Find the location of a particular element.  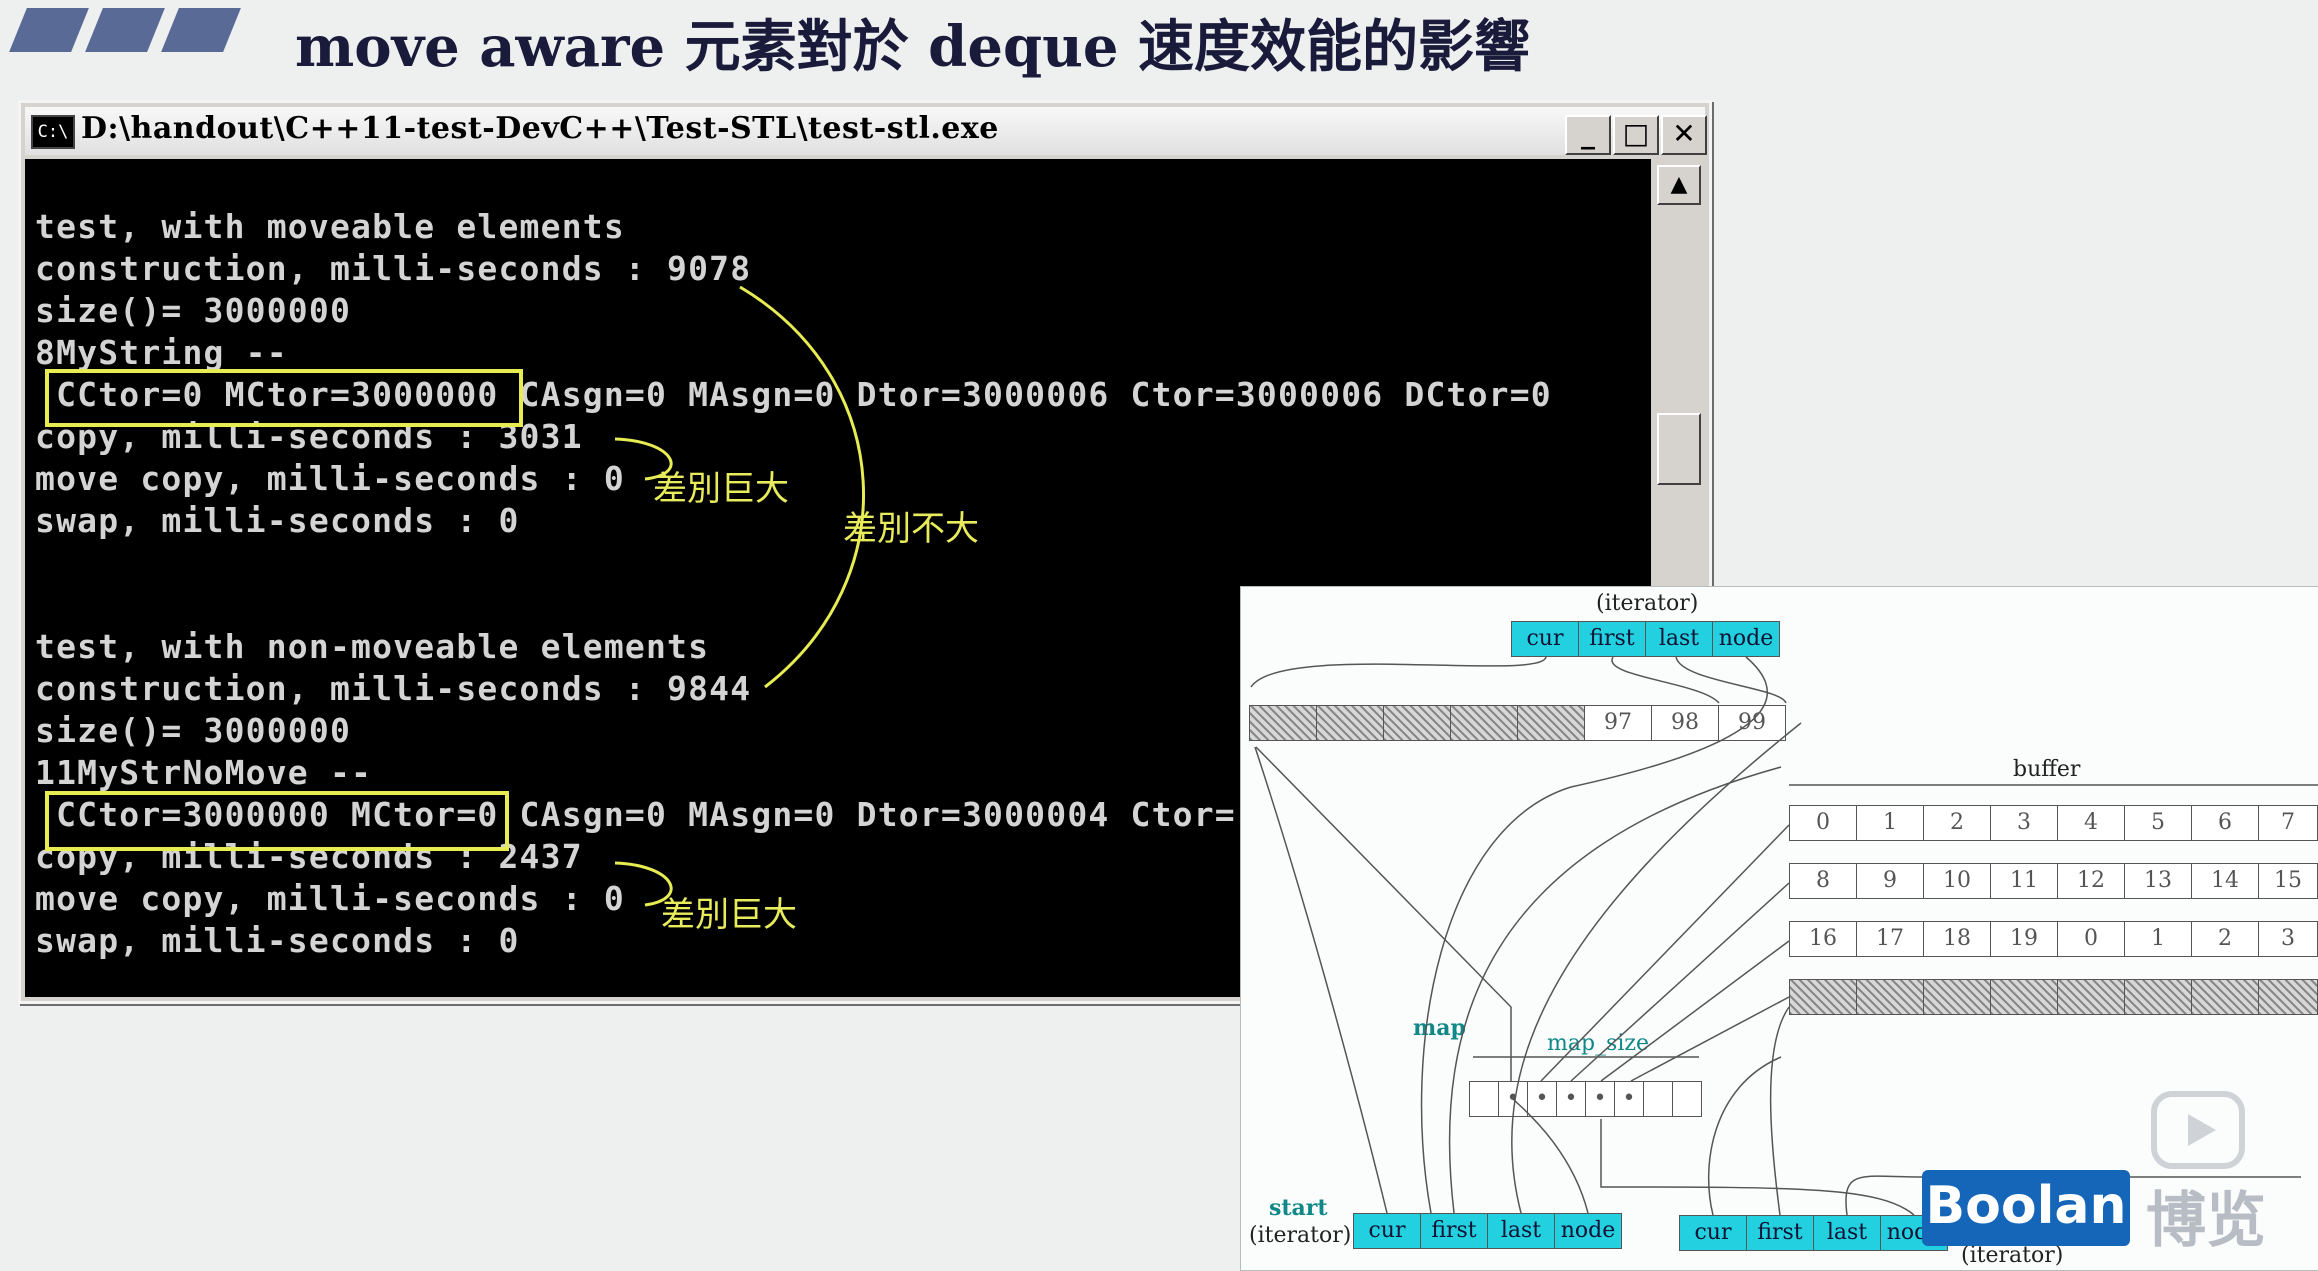

note-small-difference: 差別不大 is located at coordinates (911, 529).